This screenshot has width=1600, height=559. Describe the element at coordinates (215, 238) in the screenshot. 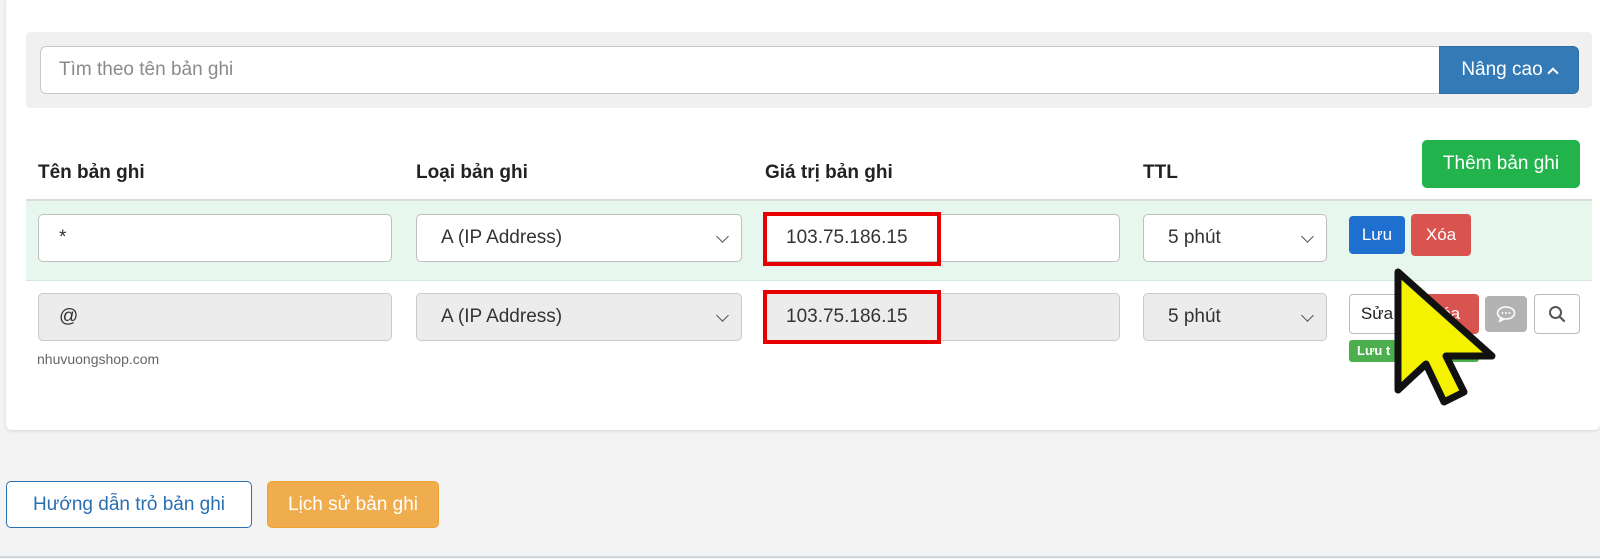

I see `record-name-input: *` at that location.